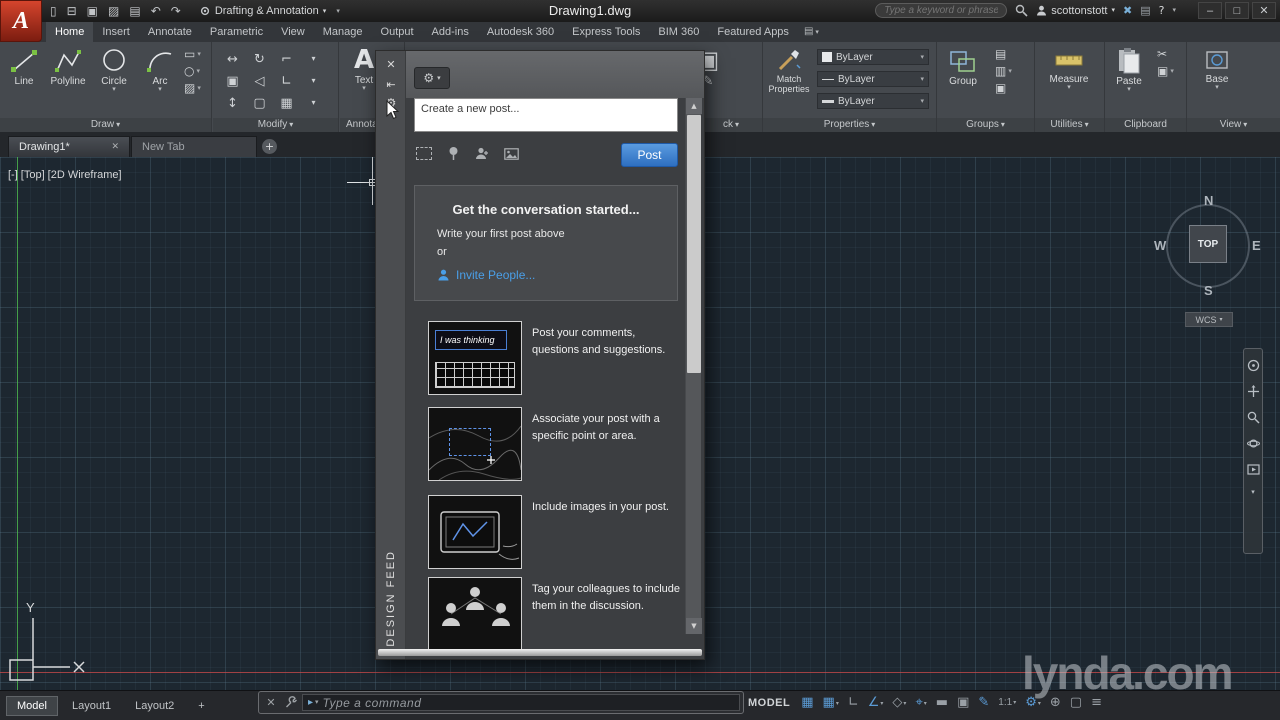  What do you see at coordinates (1003, 54) in the screenshot?
I see `ungroup-icon: ▤` at bounding box center [1003, 54].